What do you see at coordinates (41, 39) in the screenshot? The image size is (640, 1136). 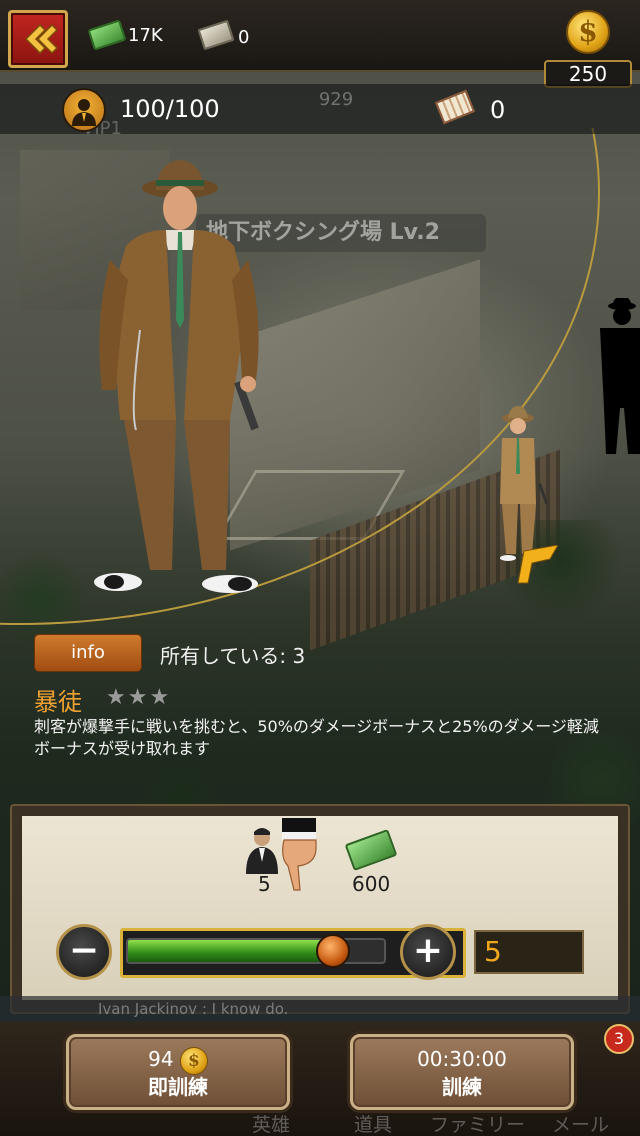 I see `double-chevron-left-icon` at bounding box center [41, 39].